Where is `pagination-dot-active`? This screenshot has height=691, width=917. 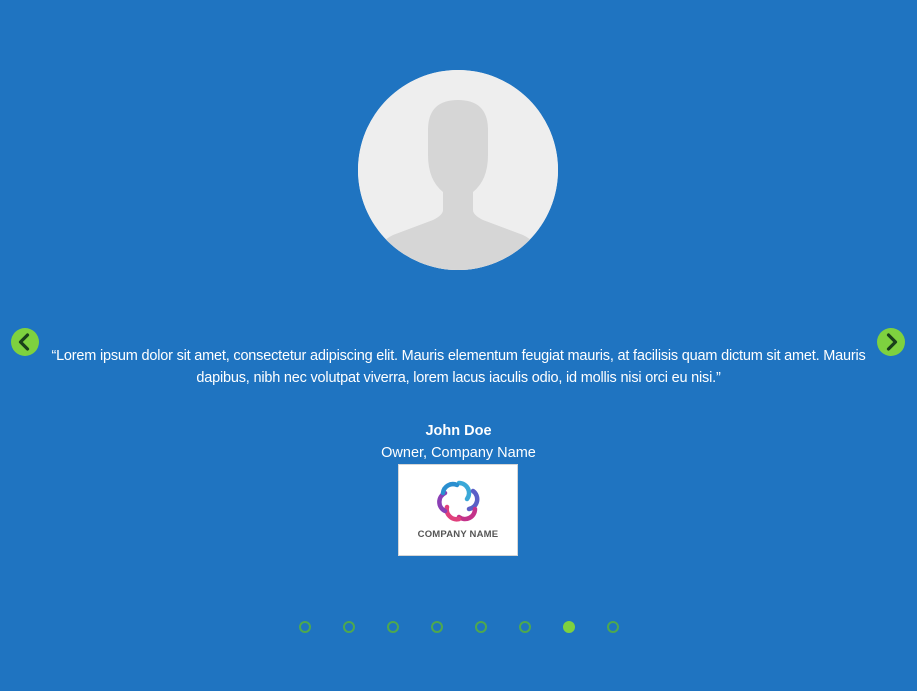 pagination-dot-active is located at coordinates (568, 627).